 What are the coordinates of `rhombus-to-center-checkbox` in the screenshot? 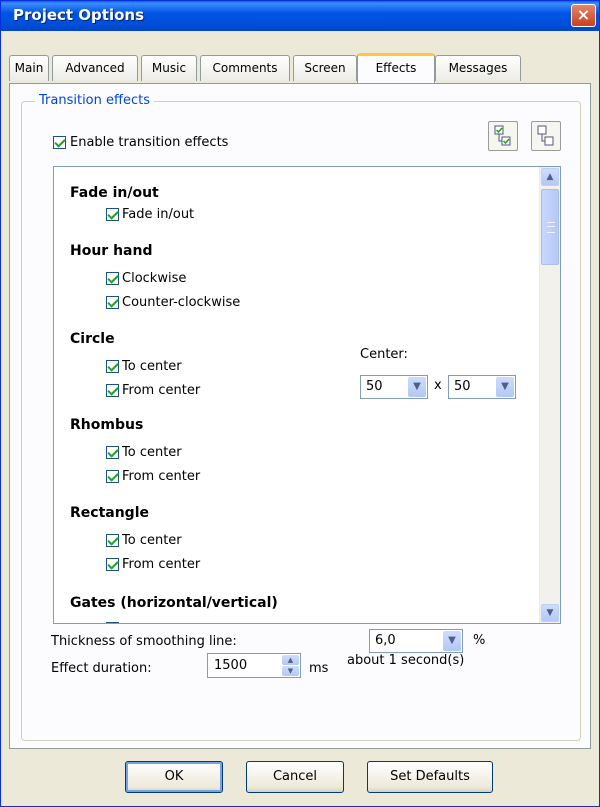 It's located at (112, 452).